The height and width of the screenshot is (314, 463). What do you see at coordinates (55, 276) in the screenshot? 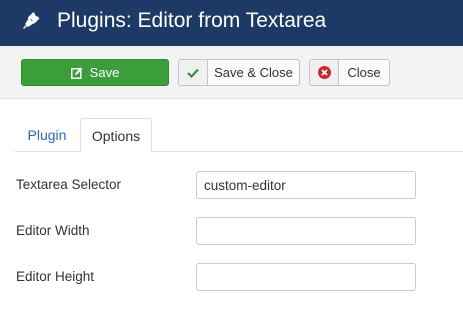
I see `editor-height-label: Editor Height` at bounding box center [55, 276].